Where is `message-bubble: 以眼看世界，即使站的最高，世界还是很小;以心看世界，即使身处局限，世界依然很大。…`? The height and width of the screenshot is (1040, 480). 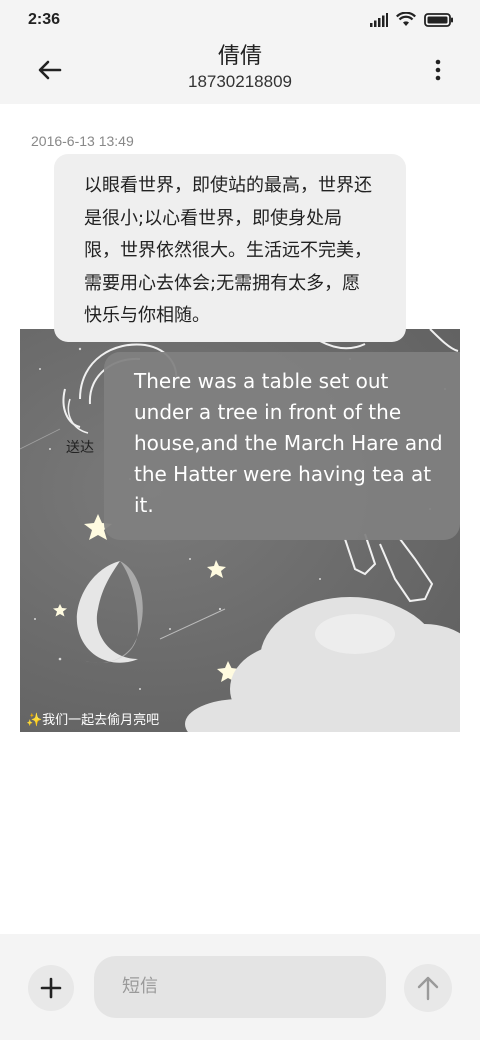
message-bubble: 以眼看世界，即使站的最高，世界还是很小;以心看世界，即使身处局限，世界依然很大。… is located at coordinates (230, 248).